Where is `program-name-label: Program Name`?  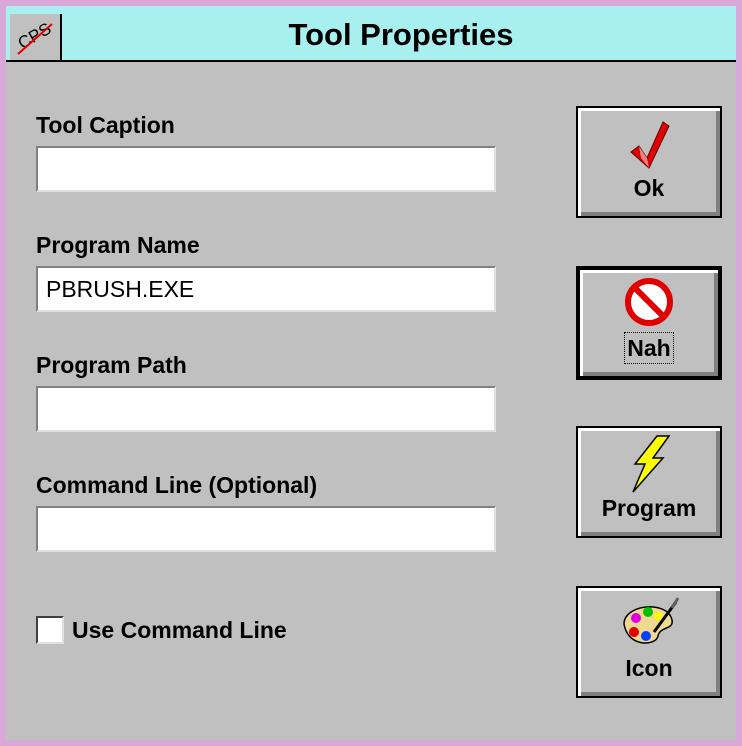 program-name-label: Program Name is located at coordinates (118, 245).